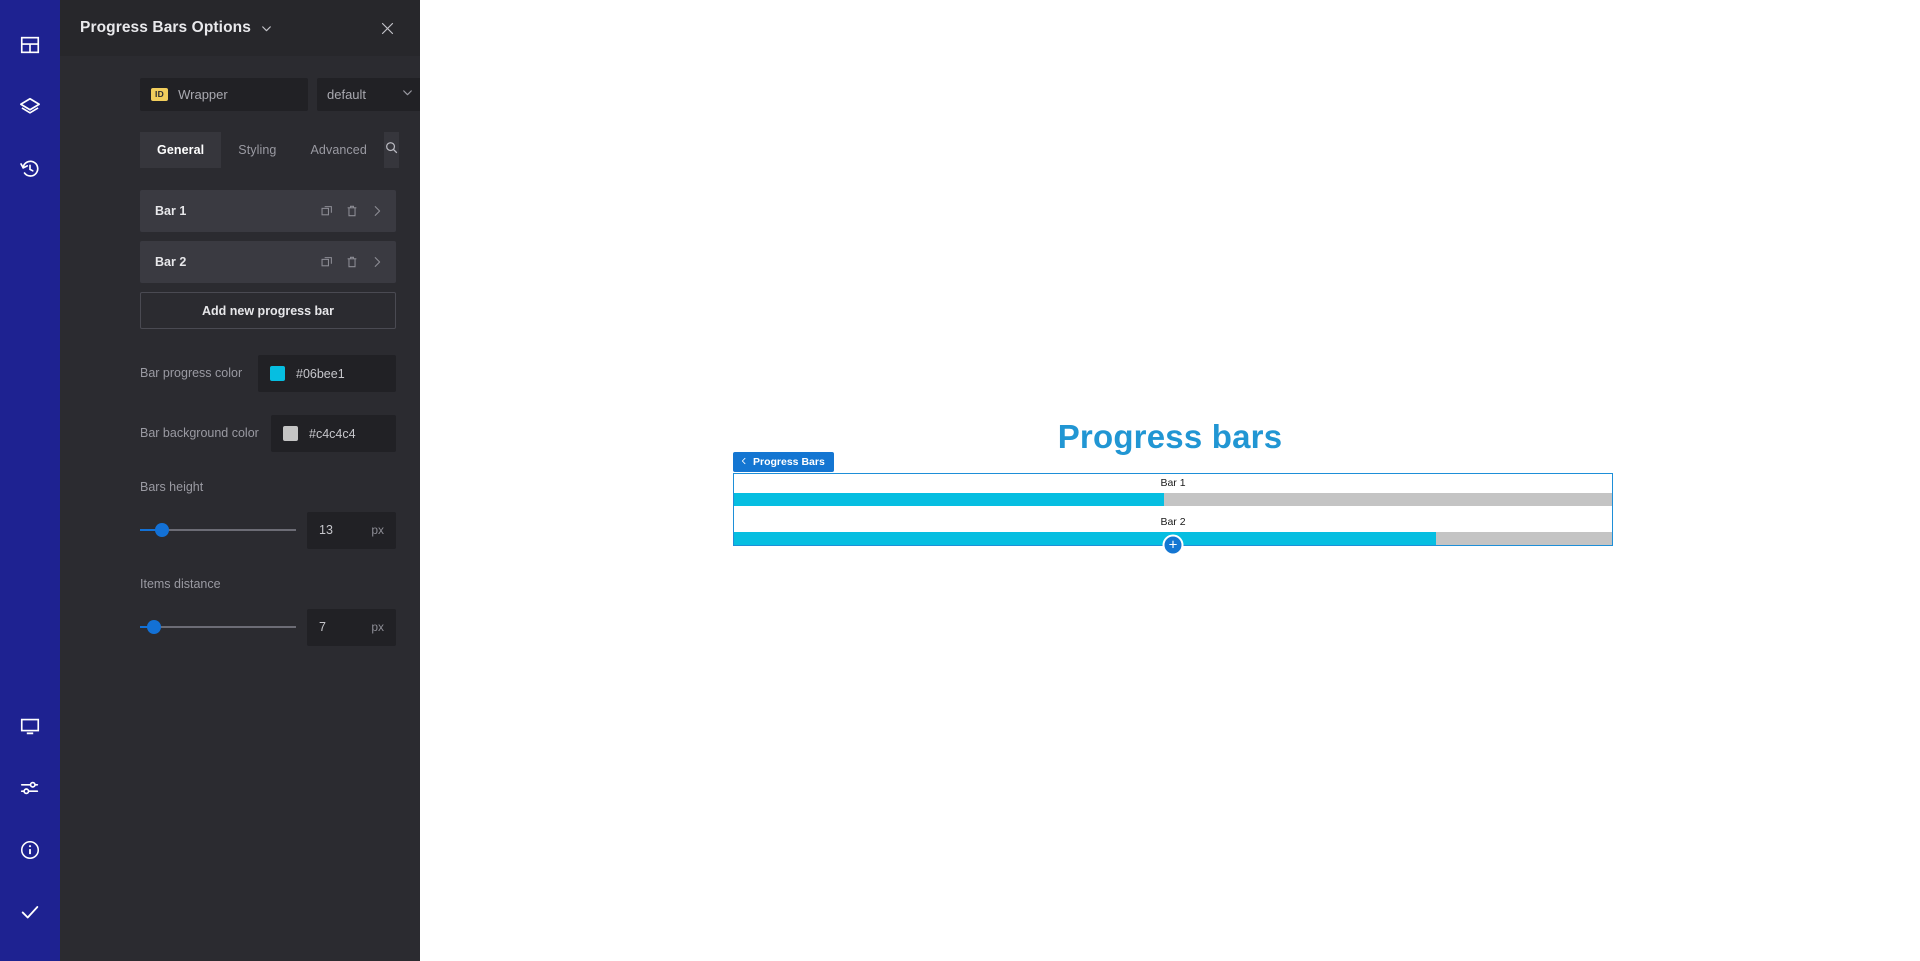 The image size is (1920, 961). I want to click on bar-progress-color-field: #06bee1, so click(327, 373).